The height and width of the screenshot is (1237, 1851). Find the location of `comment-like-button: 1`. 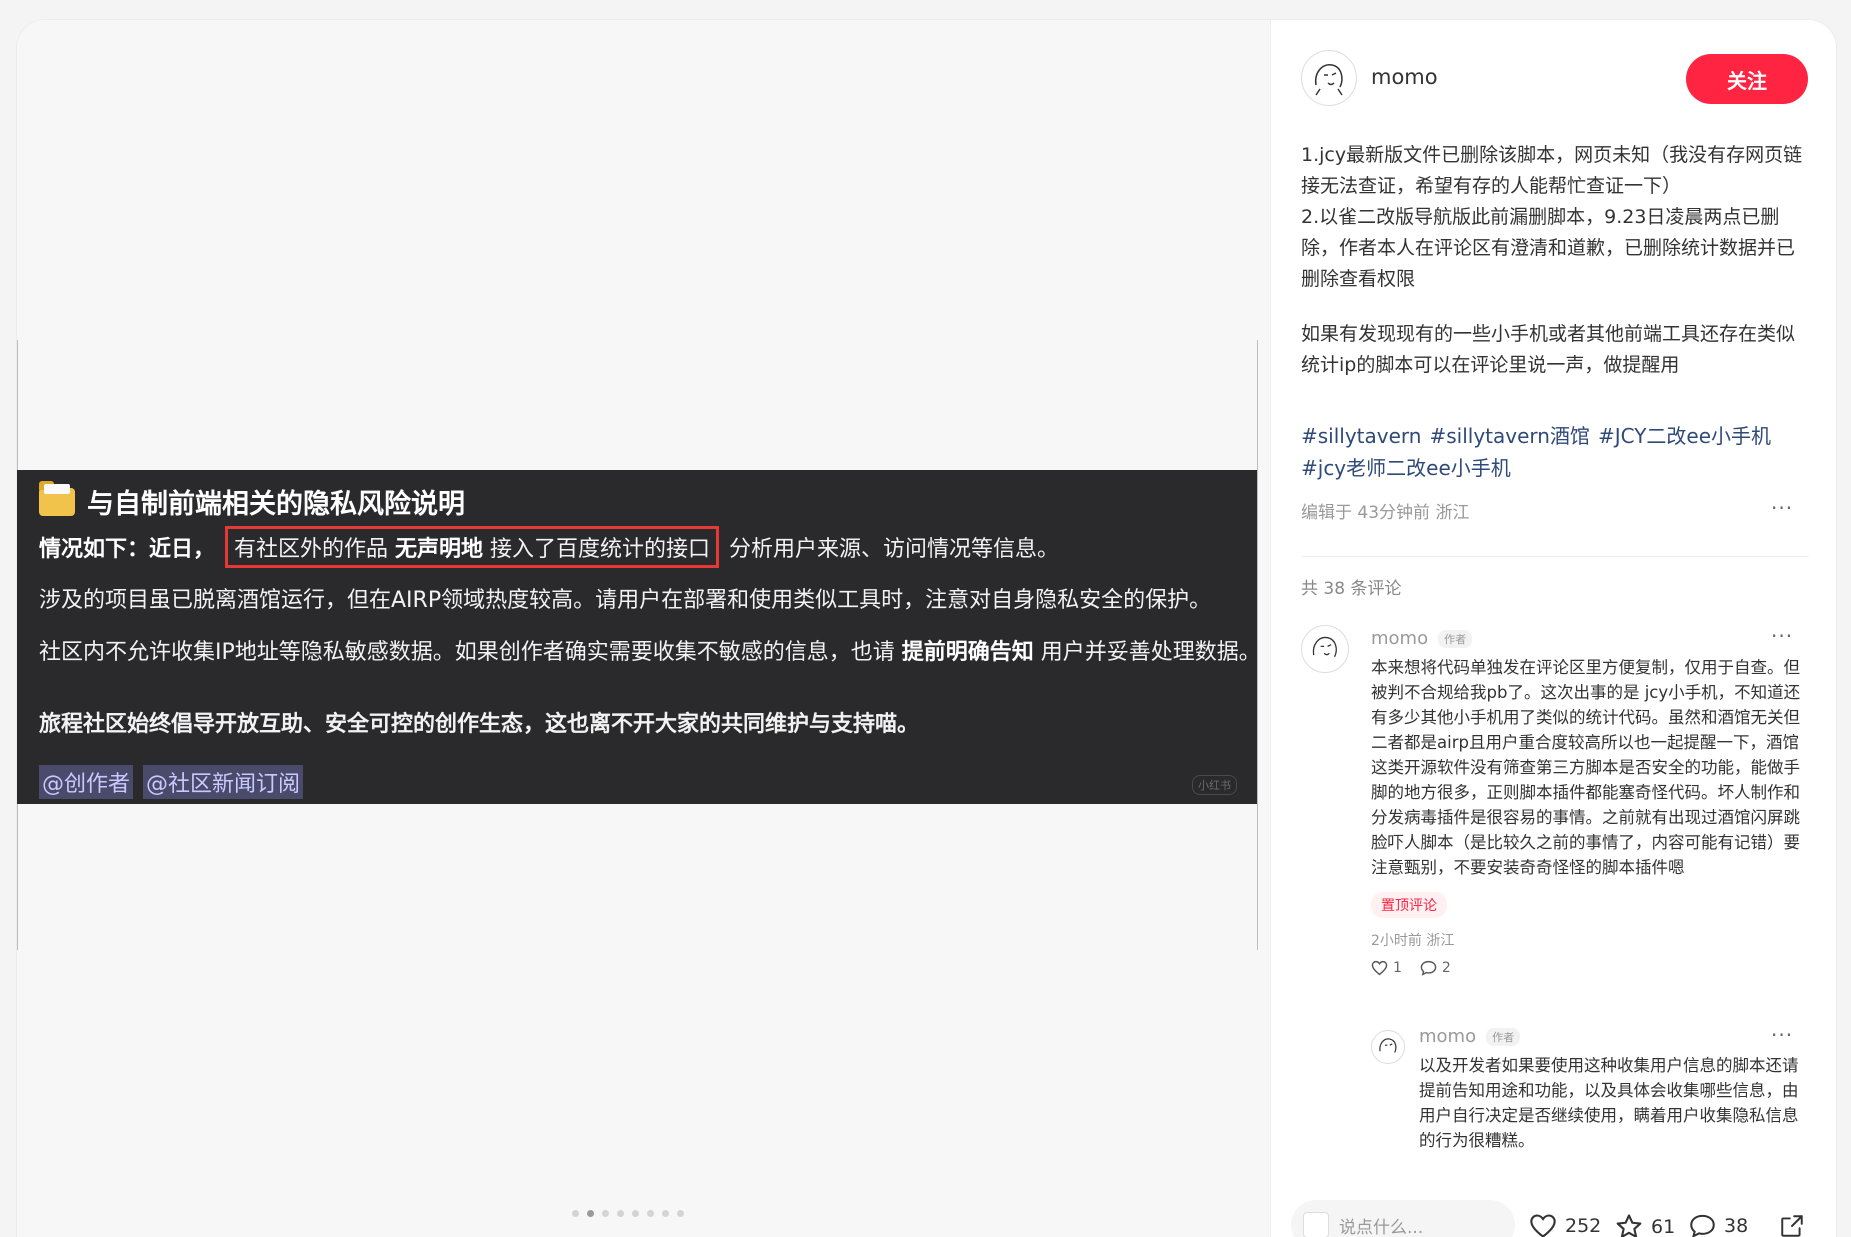

comment-like-button: 1 is located at coordinates (1386, 968).